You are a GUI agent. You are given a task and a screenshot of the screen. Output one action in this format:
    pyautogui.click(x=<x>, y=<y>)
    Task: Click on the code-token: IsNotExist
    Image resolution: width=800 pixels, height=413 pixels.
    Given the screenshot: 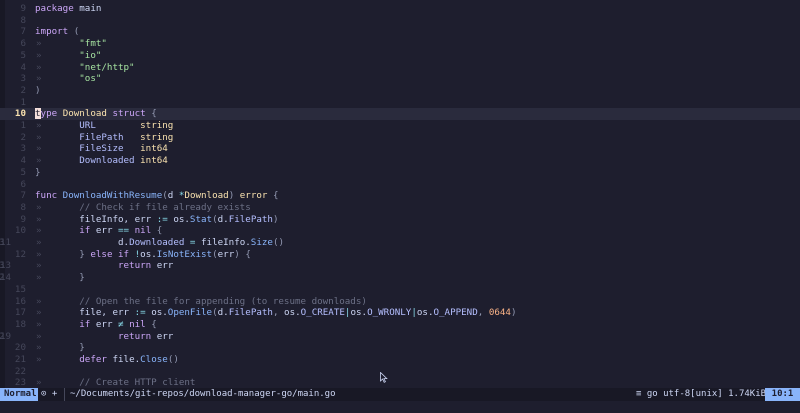 What is the action you would take?
    pyautogui.click(x=184, y=254)
    